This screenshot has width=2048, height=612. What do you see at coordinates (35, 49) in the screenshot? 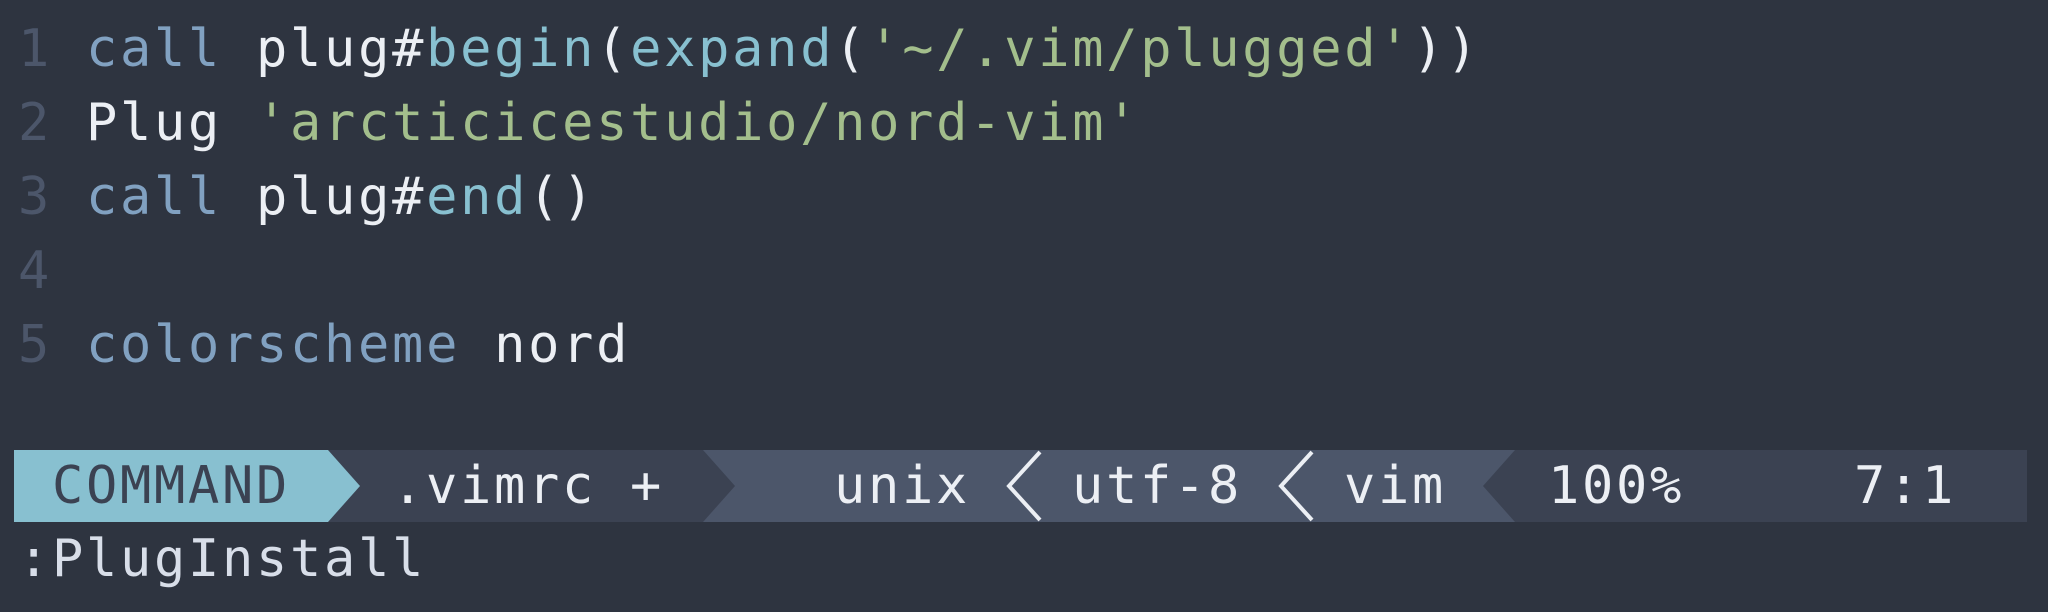
I see `line-number: 1` at bounding box center [35, 49].